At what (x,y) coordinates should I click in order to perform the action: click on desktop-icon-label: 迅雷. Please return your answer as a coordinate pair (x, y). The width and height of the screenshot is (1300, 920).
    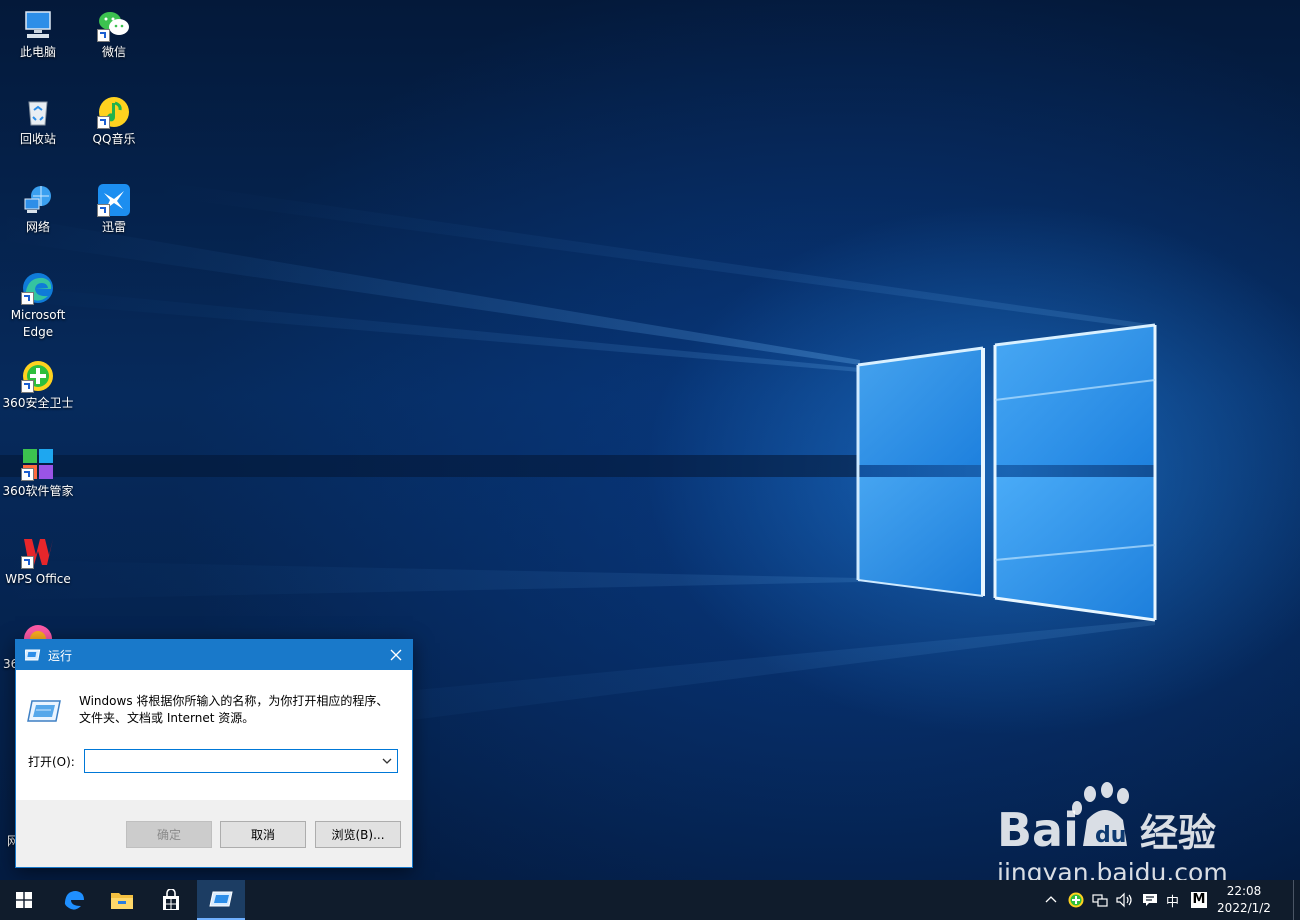
    Looking at the image, I should click on (113, 227).